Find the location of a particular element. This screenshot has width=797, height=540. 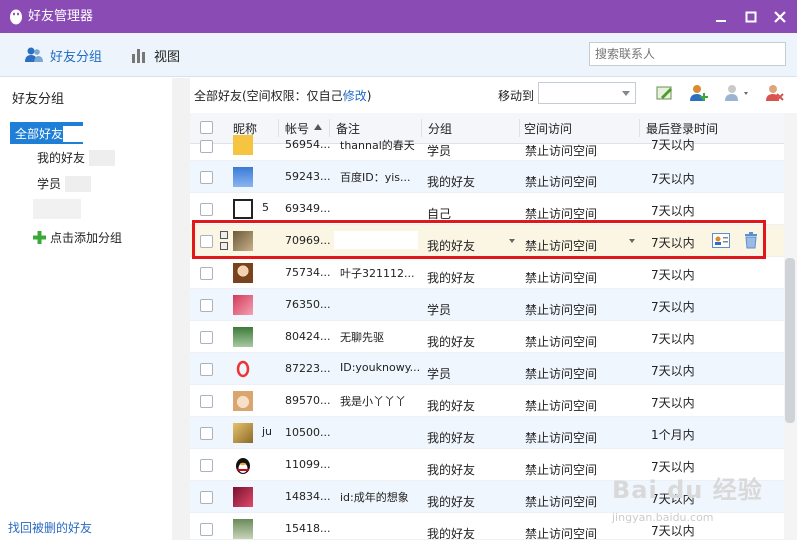

restore-button is located at coordinates (721, 17).